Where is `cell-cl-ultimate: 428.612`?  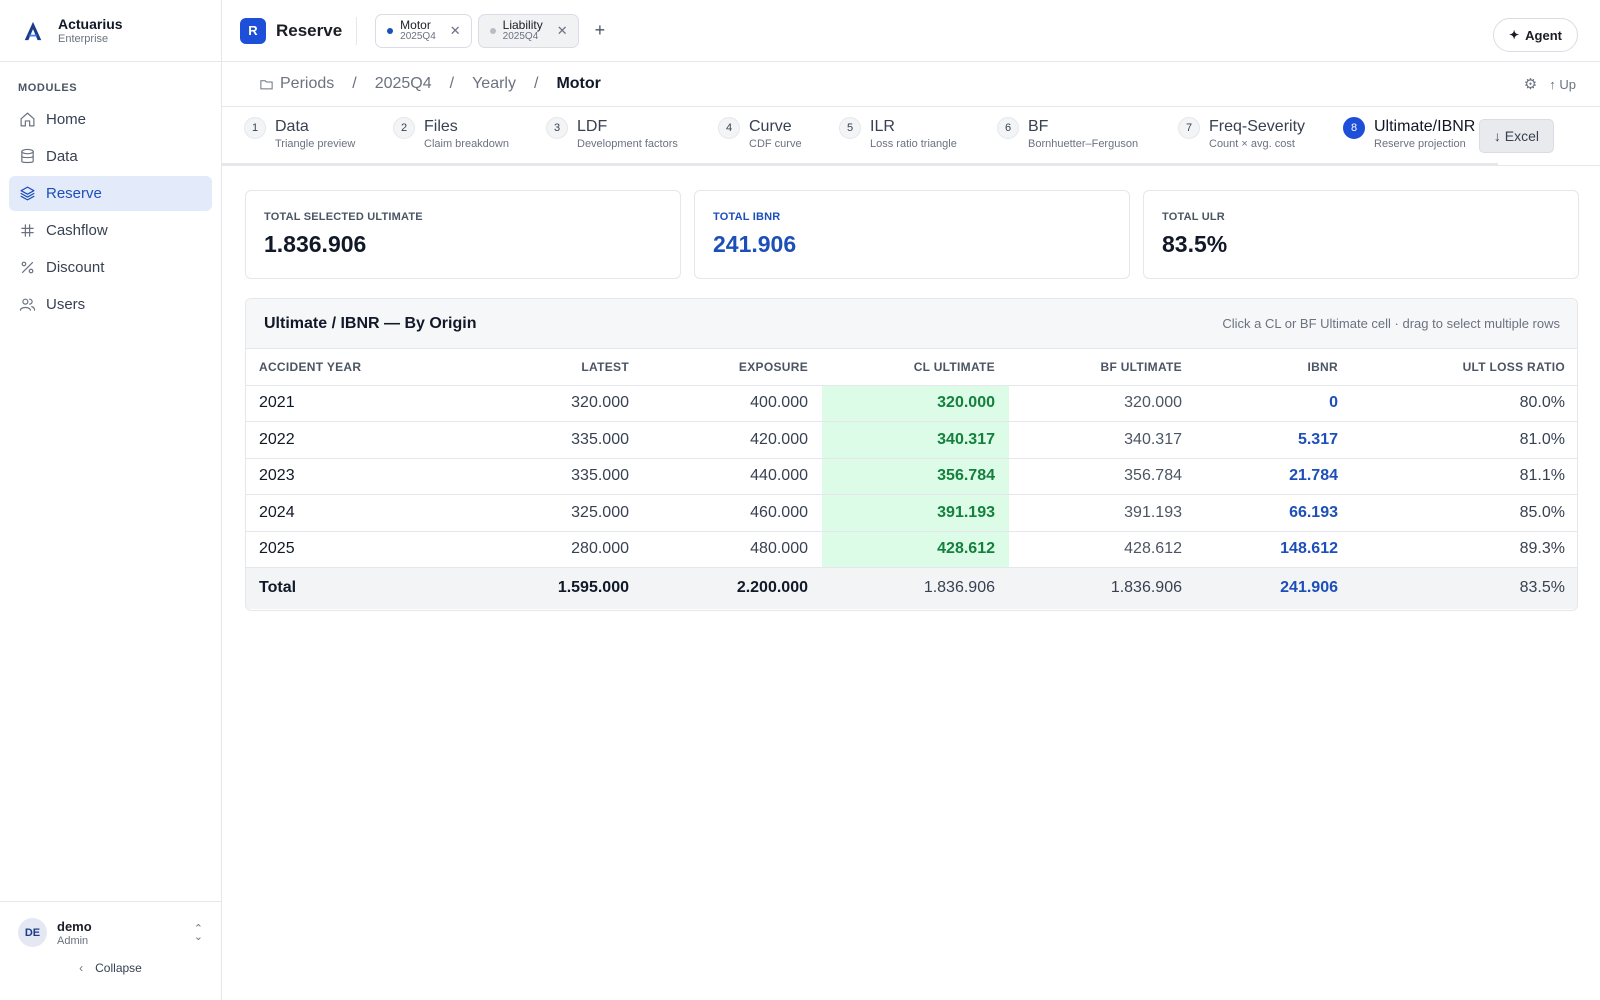 cell-cl-ultimate: 428.612 is located at coordinates (915, 549).